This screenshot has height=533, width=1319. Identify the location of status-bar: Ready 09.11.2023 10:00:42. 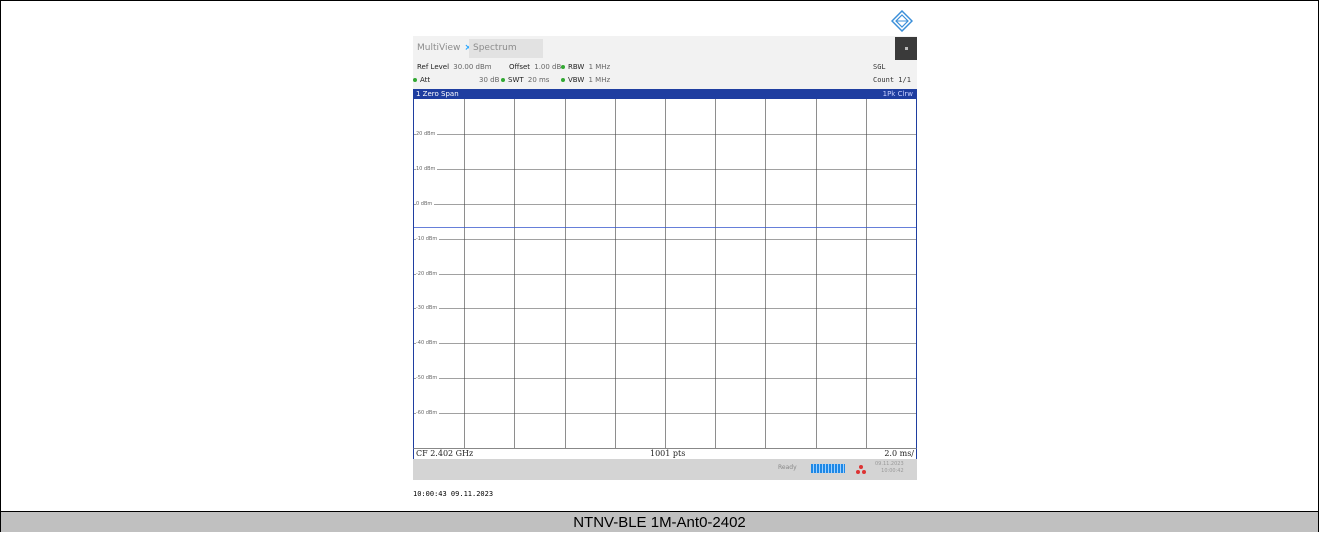
(665, 469).